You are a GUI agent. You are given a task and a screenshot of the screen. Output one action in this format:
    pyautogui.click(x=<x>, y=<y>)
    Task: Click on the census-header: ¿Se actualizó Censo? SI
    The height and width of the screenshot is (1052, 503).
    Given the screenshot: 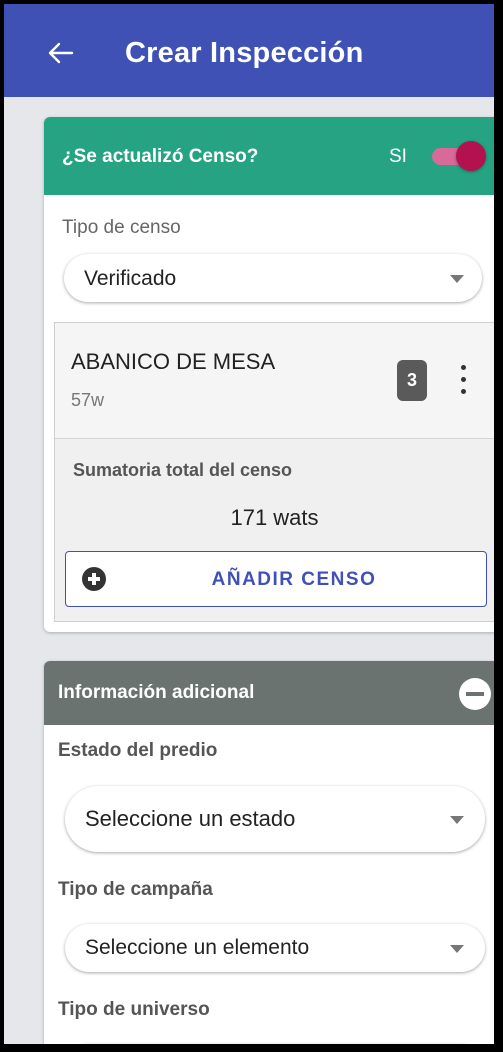 What is the action you would take?
    pyautogui.click(x=269, y=156)
    